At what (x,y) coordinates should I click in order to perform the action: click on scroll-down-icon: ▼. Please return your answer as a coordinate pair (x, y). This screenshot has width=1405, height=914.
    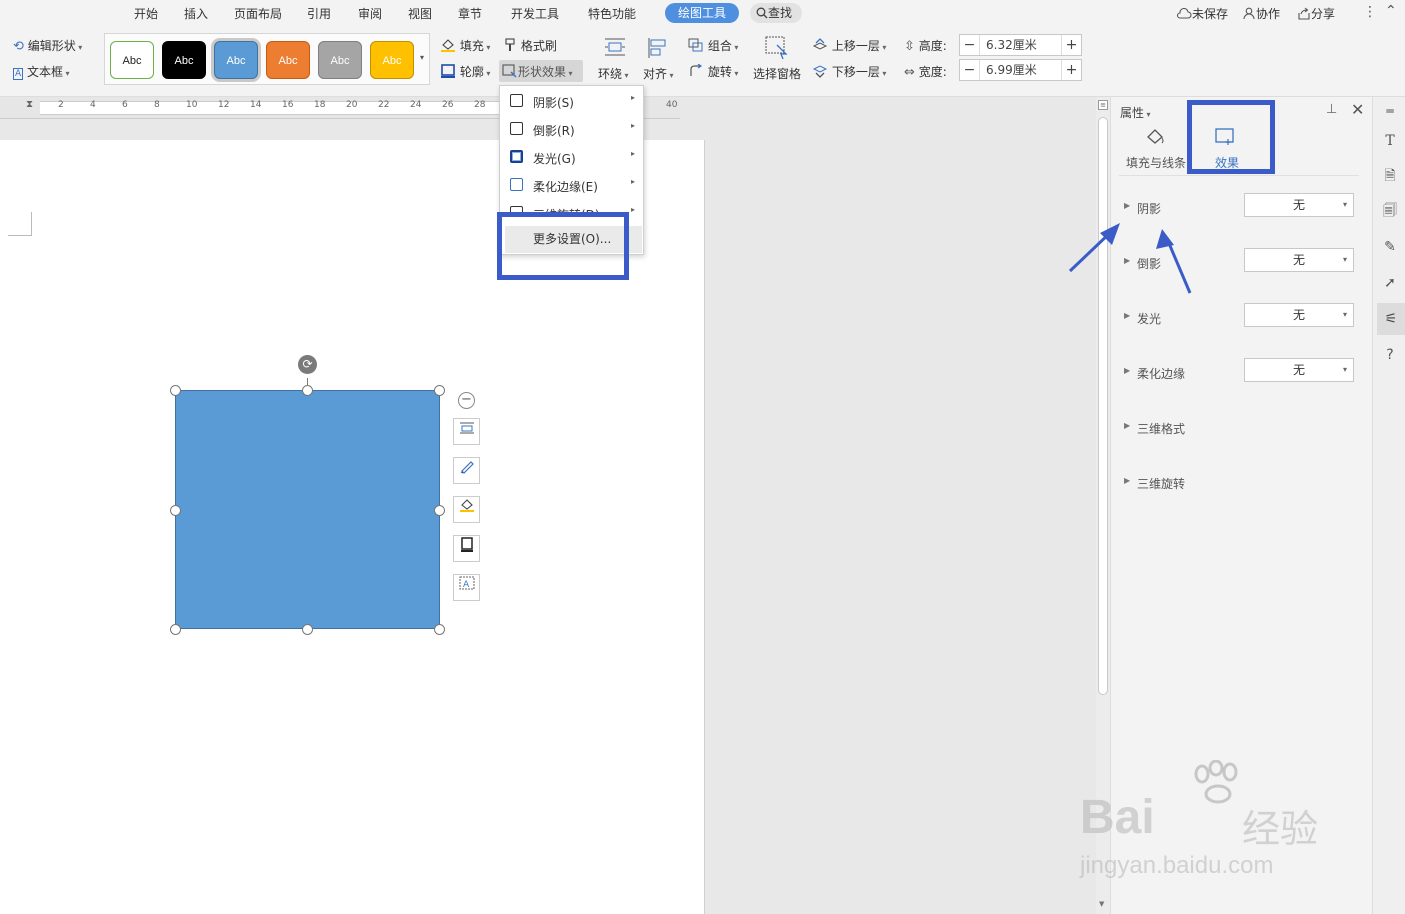
    Looking at the image, I should click on (1101, 904).